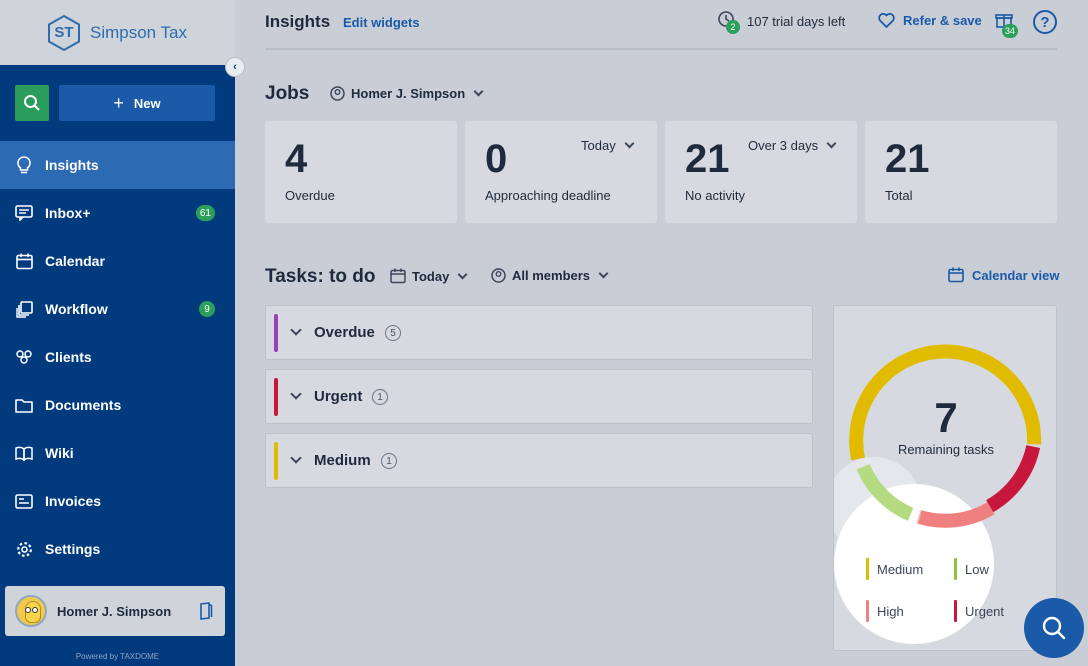 Image resolution: width=1088 pixels, height=666 pixels. What do you see at coordinates (761, 172) in the screenshot?
I see `jobs-card-no-activity: 21 No activity Over 3 days` at bounding box center [761, 172].